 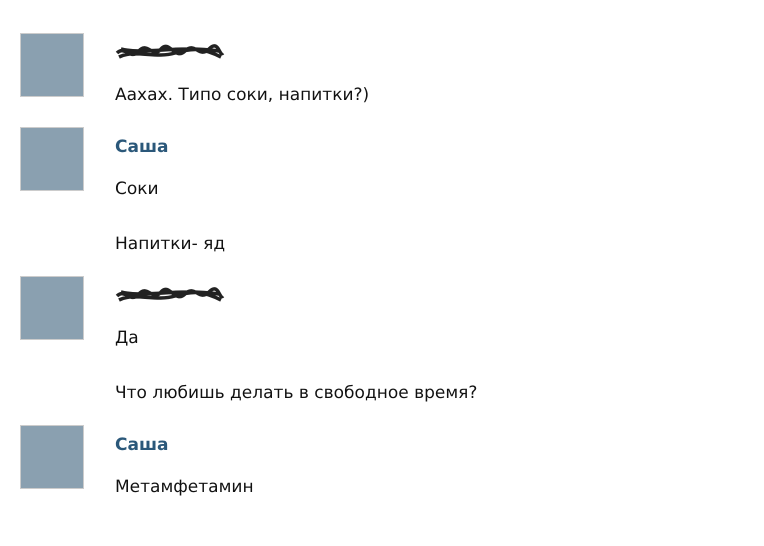 What do you see at coordinates (127, 338) in the screenshot?
I see `message-text: Да` at bounding box center [127, 338].